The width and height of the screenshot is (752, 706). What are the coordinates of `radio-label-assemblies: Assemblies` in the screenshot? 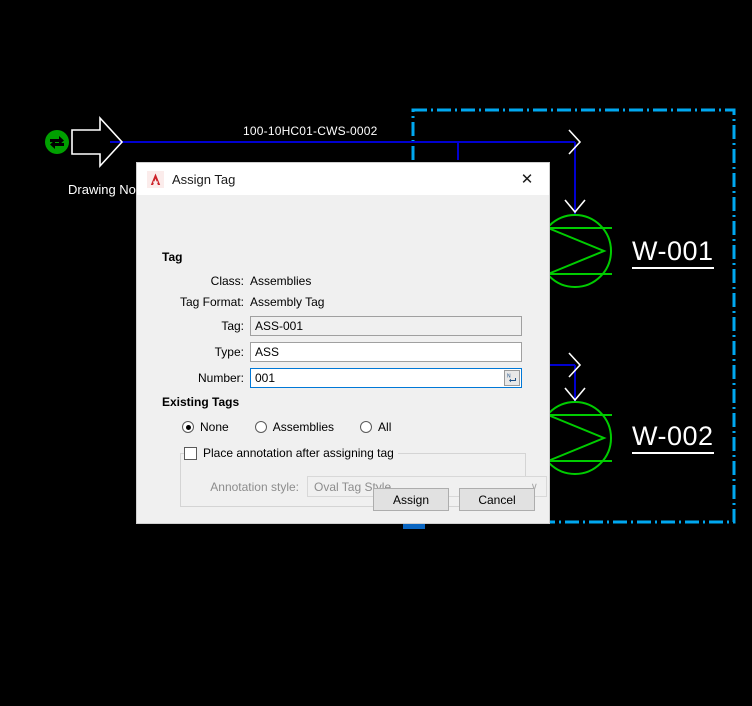 It's located at (303, 427).